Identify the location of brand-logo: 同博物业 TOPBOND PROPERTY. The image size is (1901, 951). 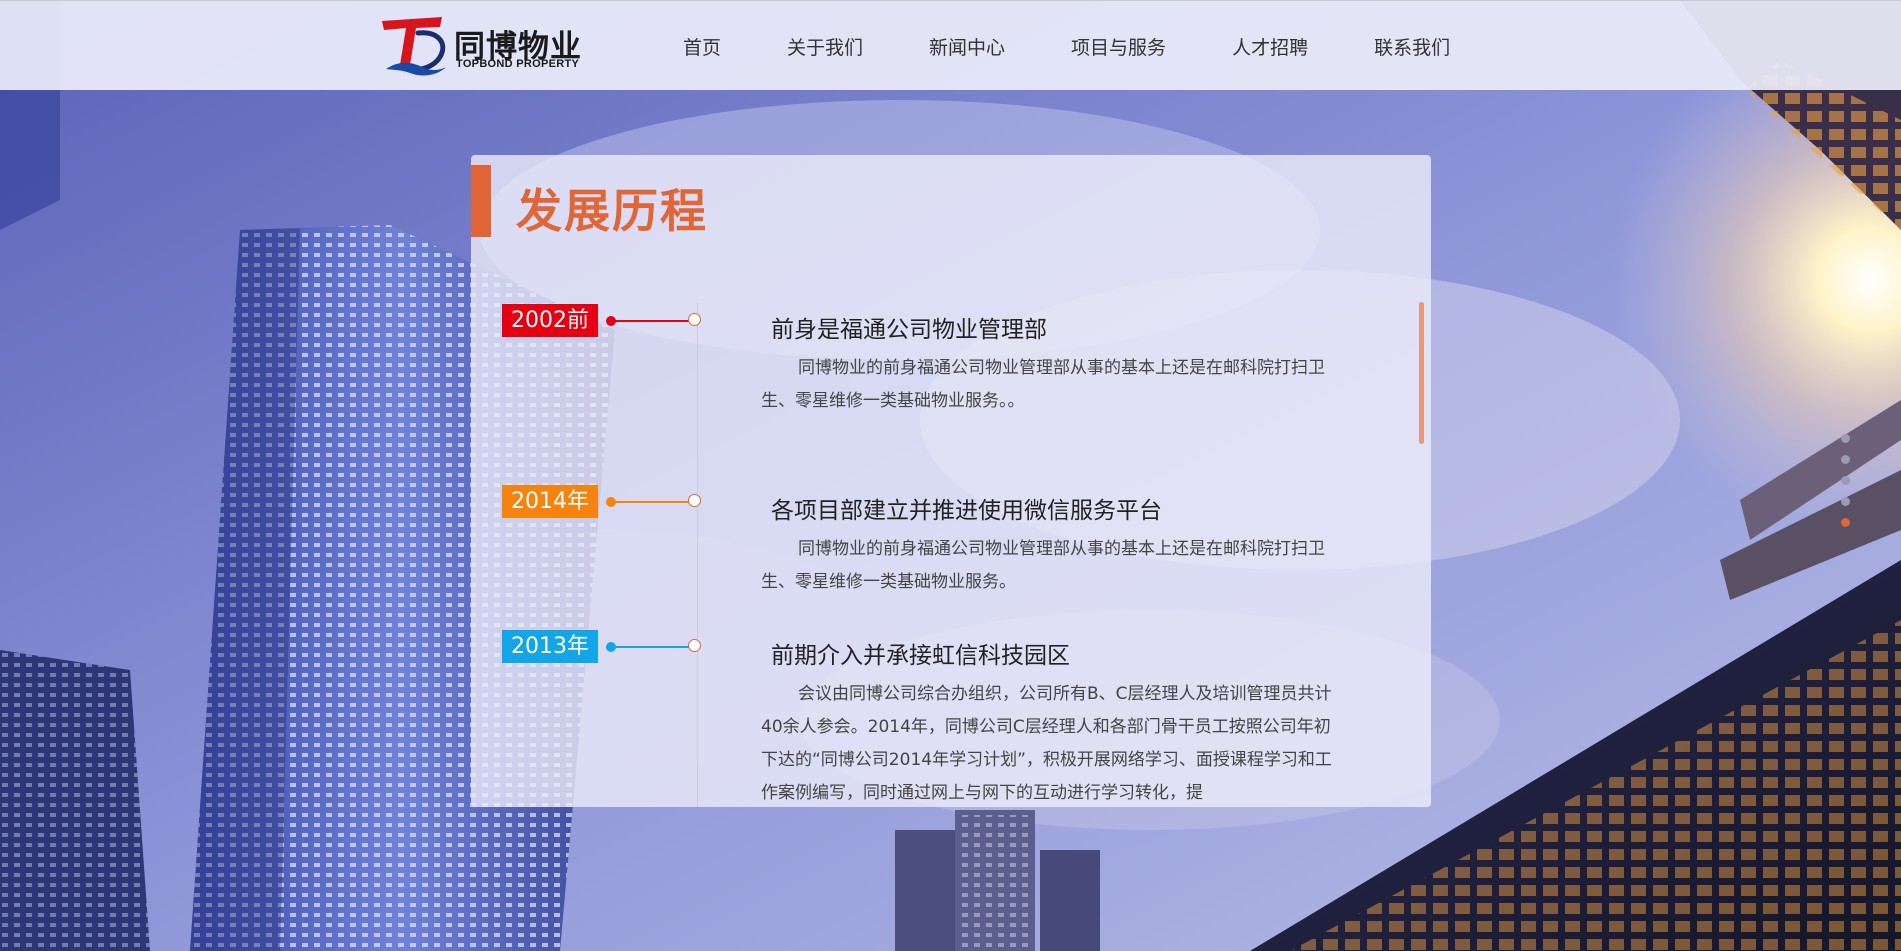
(485, 46).